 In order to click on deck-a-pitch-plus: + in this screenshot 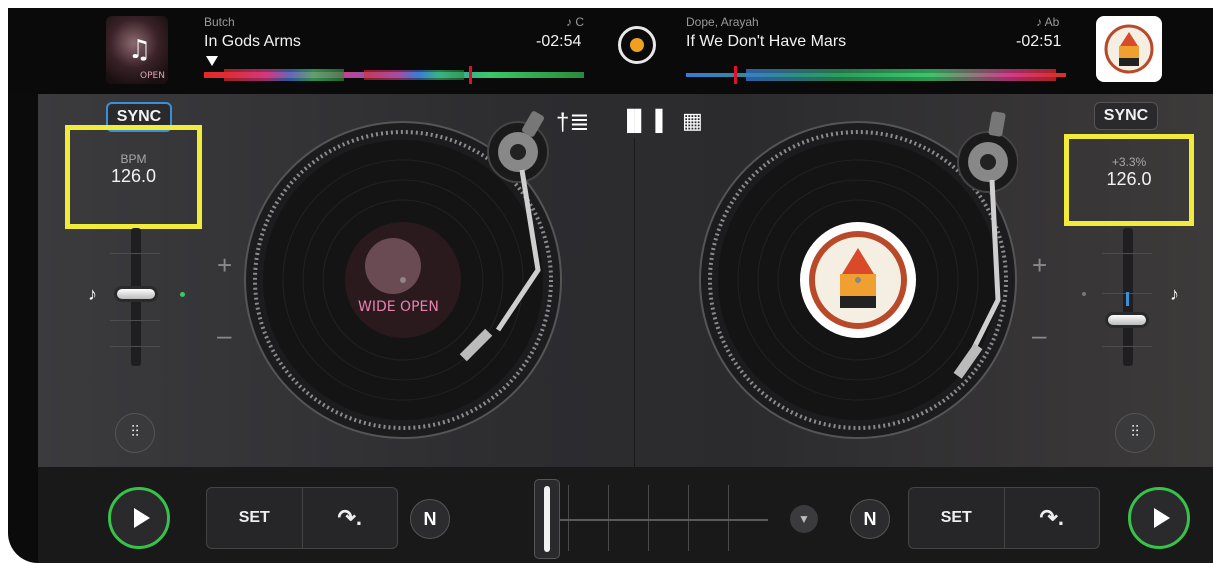, I will do `click(224, 265)`.